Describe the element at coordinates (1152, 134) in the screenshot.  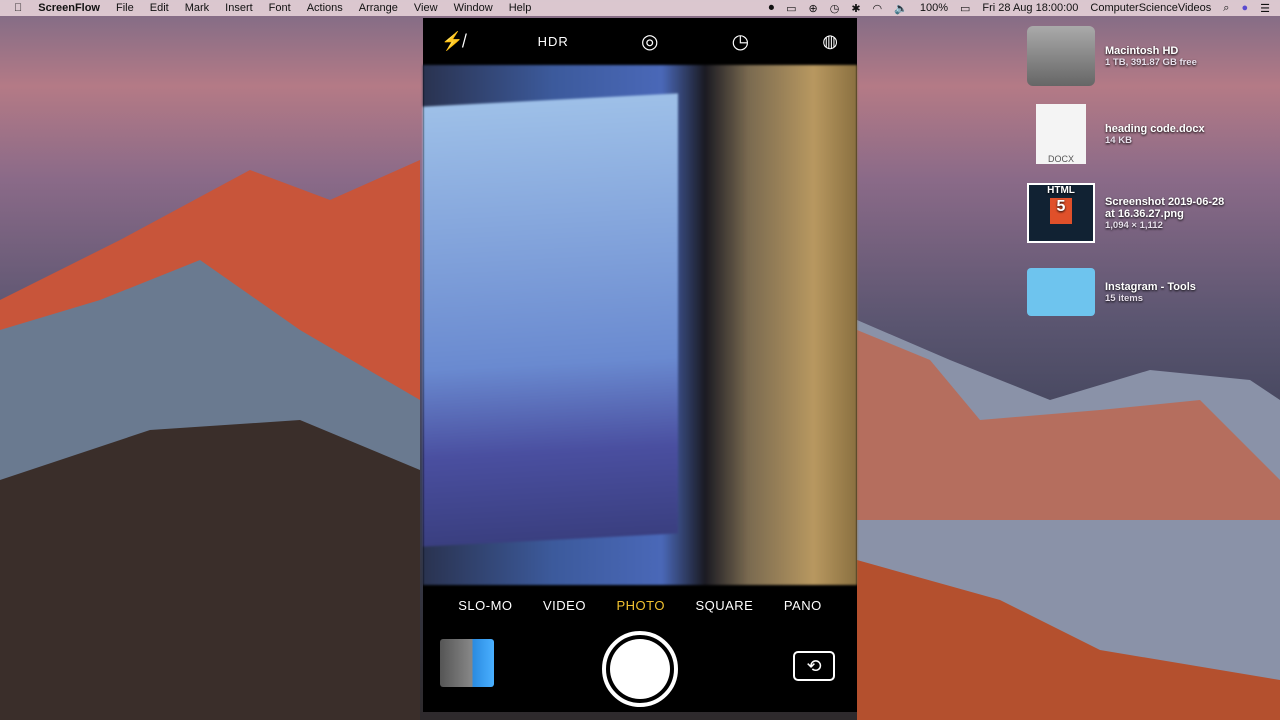
I see `desktop-item-docx: DOCX heading code.docx 14 KB` at that location.